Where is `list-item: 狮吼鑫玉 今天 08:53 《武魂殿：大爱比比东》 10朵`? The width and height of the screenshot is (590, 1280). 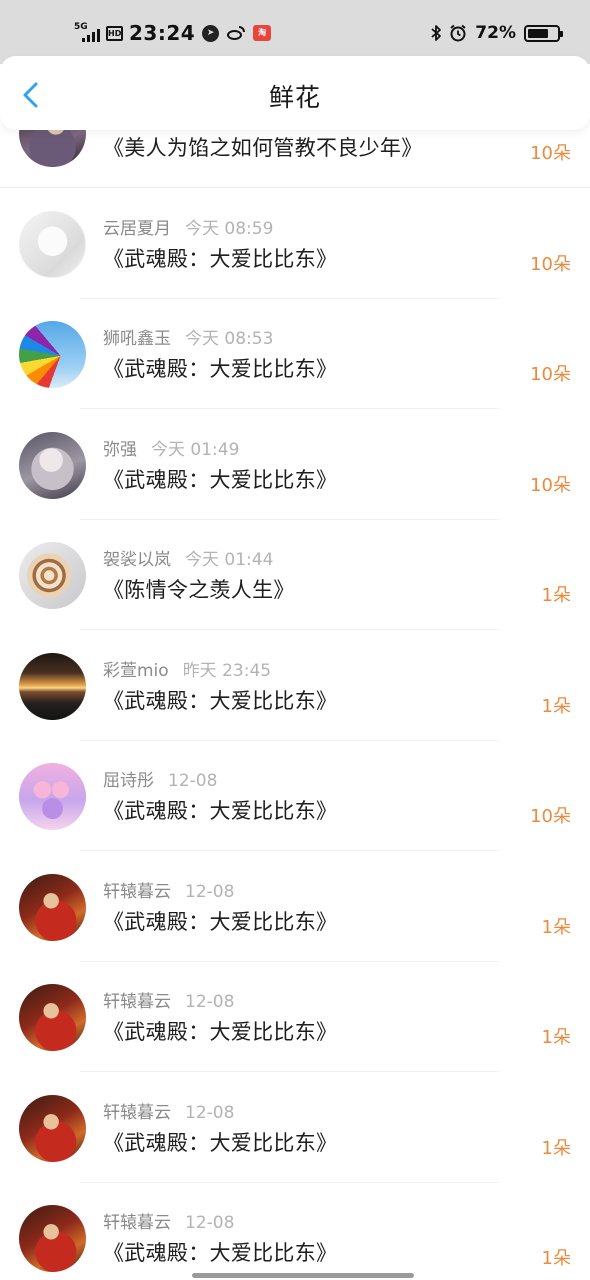
list-item: 狮吼鑫玉 今天 08:53 《武魂殿：大爱比比东》 10朵 is located at coordinates (295, 354).